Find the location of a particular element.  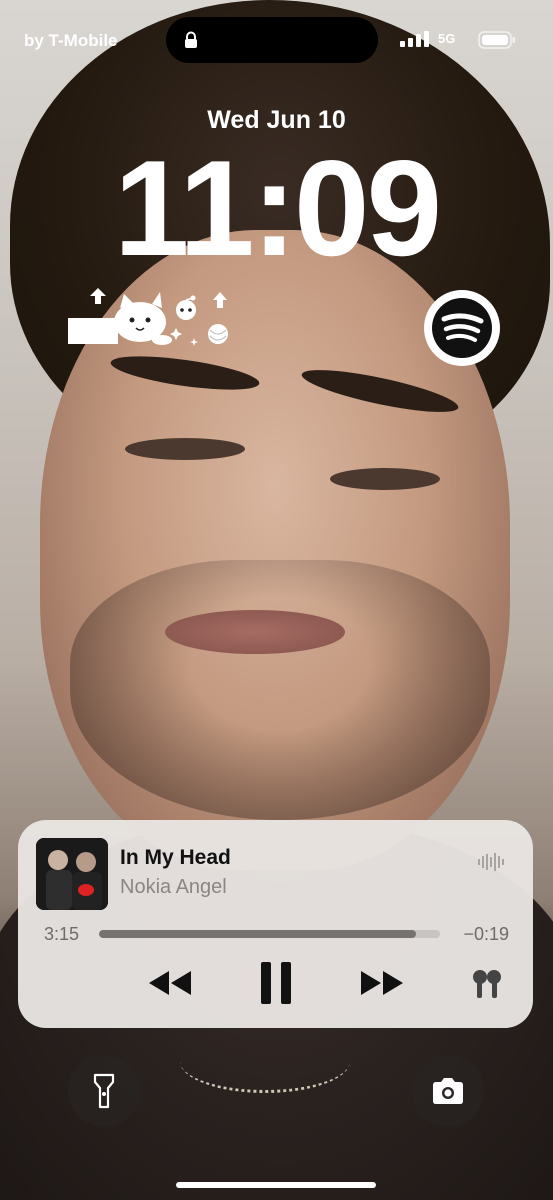

audio-waveform-icon is located at coordinates (491, 862).